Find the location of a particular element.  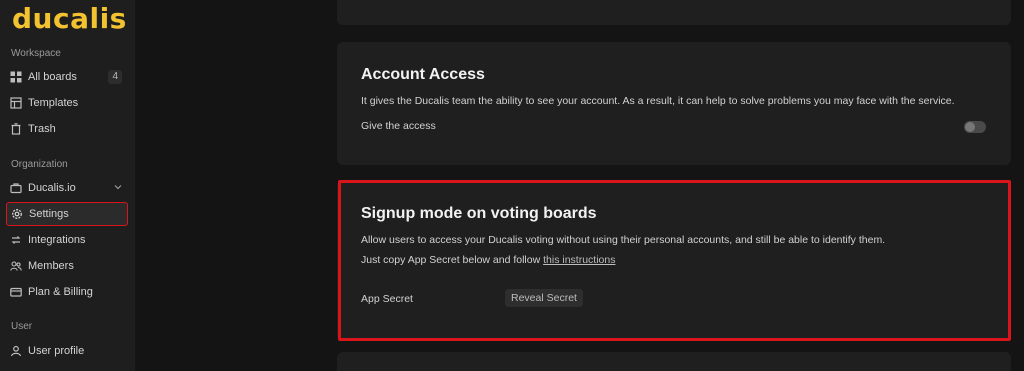

sidebar-item-integrations: Integrations is located at coordinates (67, 240).